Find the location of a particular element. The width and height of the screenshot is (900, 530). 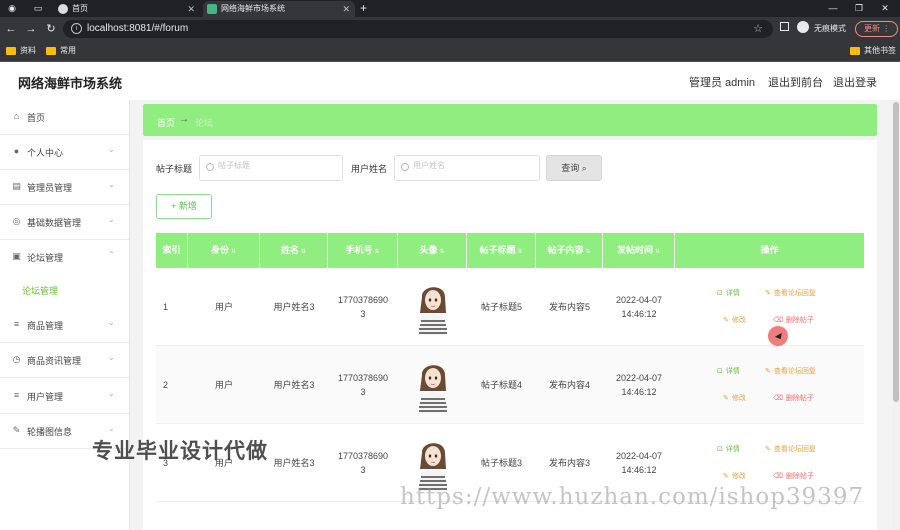

tab-search-icon: ▭ is located at coordinates (38, 8).